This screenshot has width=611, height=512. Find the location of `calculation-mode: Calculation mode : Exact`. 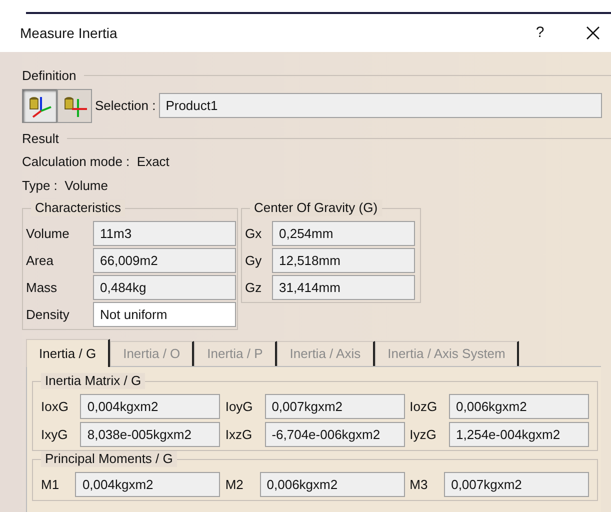

calculation-mode: Calculation mode : Exact is located at coordinates (96, 162).